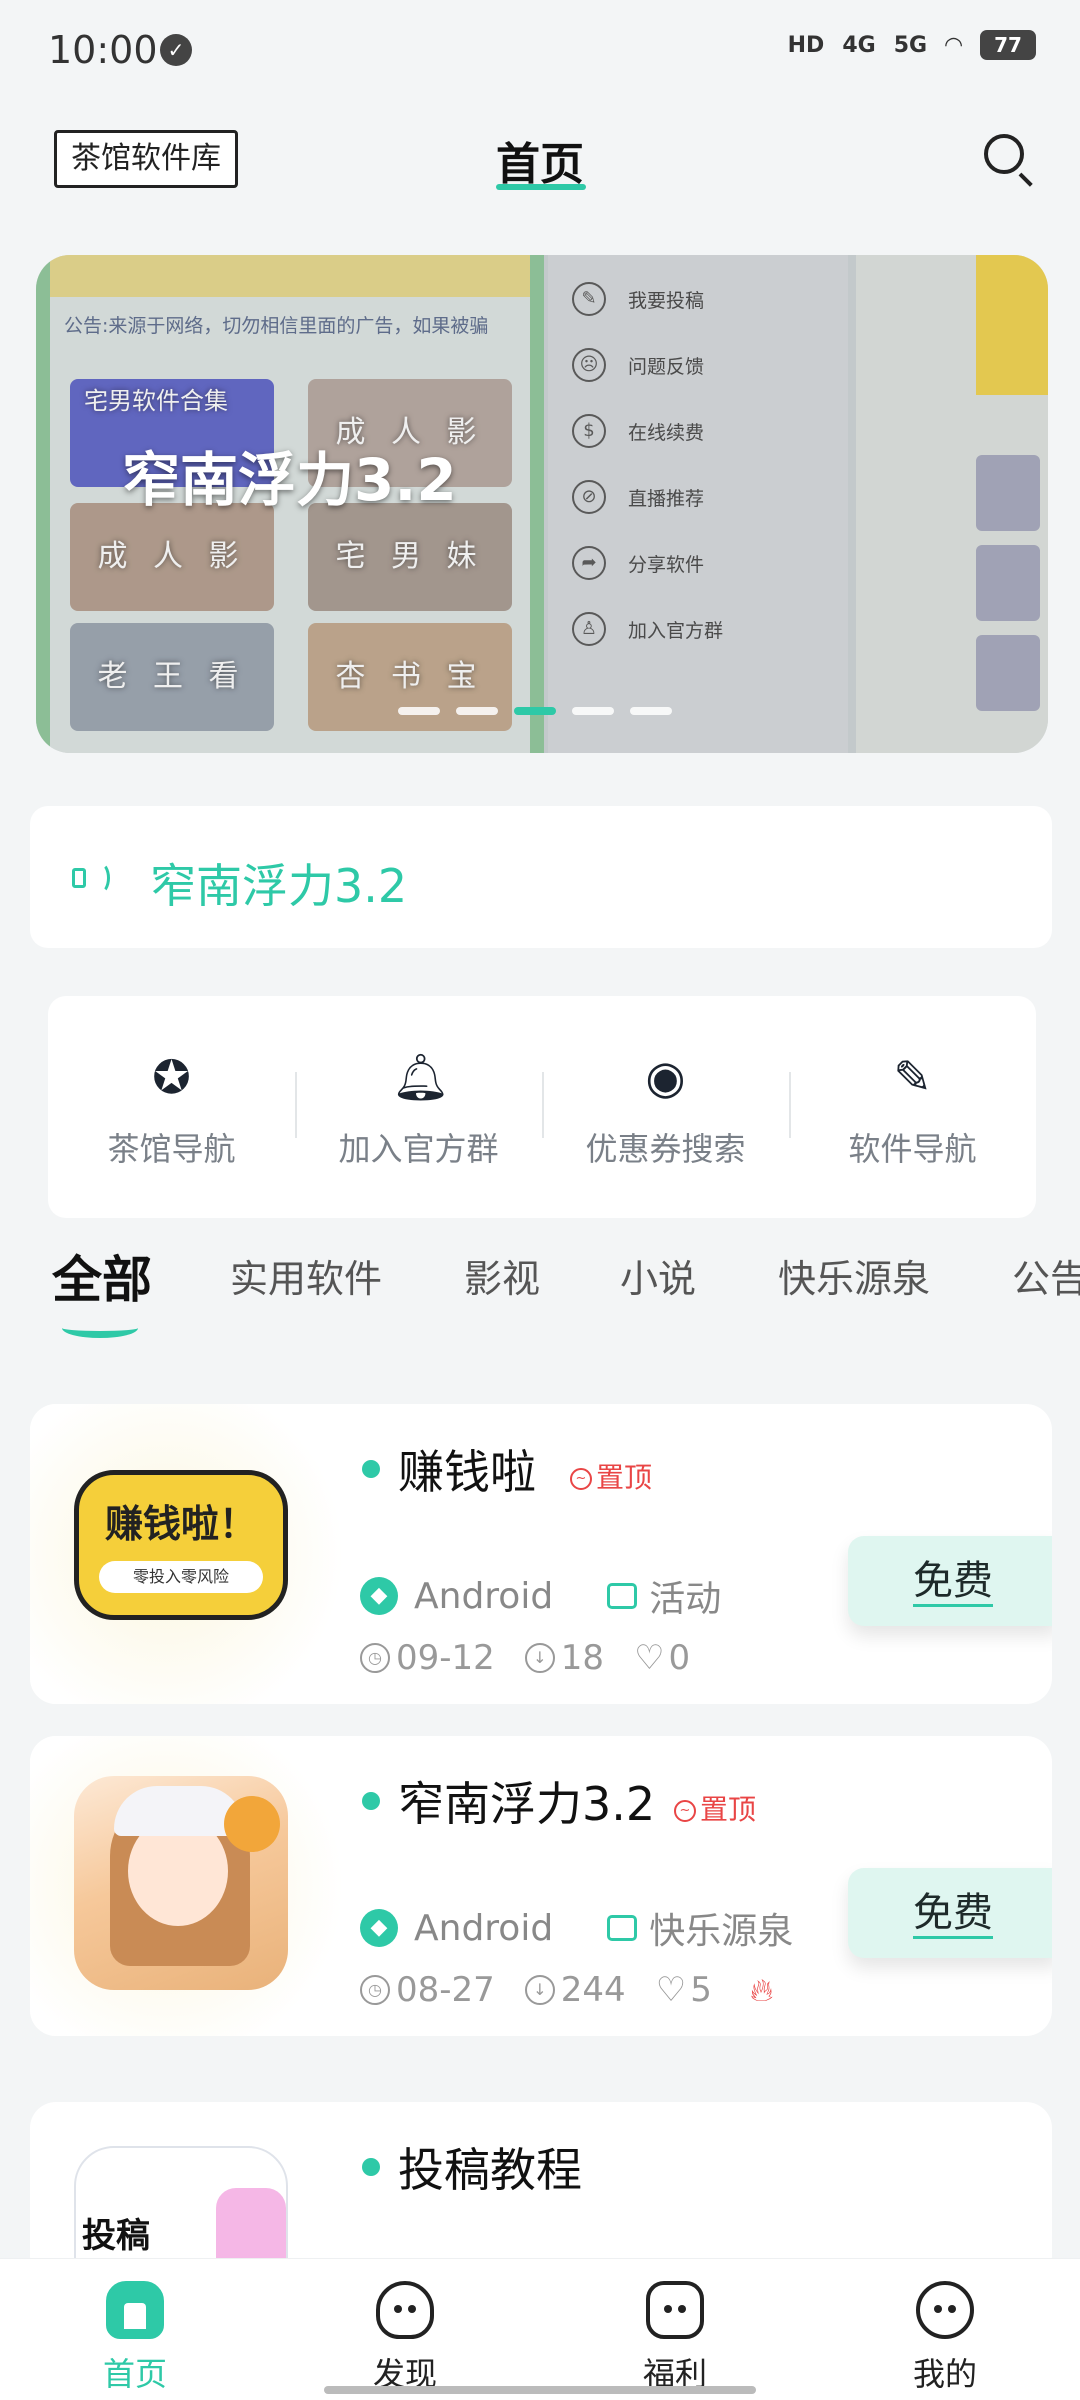  What do you see at coordinates (418, 1149) in the screenshot?
I see `quick-nav-label: 加入官方群` at bounding box center [418, 1149].